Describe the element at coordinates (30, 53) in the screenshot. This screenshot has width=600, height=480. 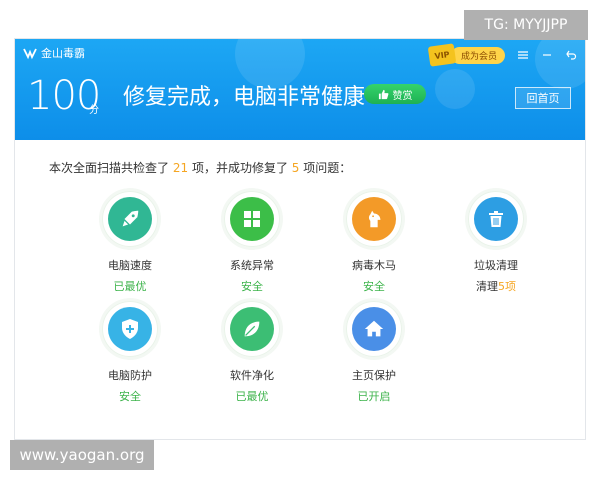
I see `app-logo-icon` at that location.